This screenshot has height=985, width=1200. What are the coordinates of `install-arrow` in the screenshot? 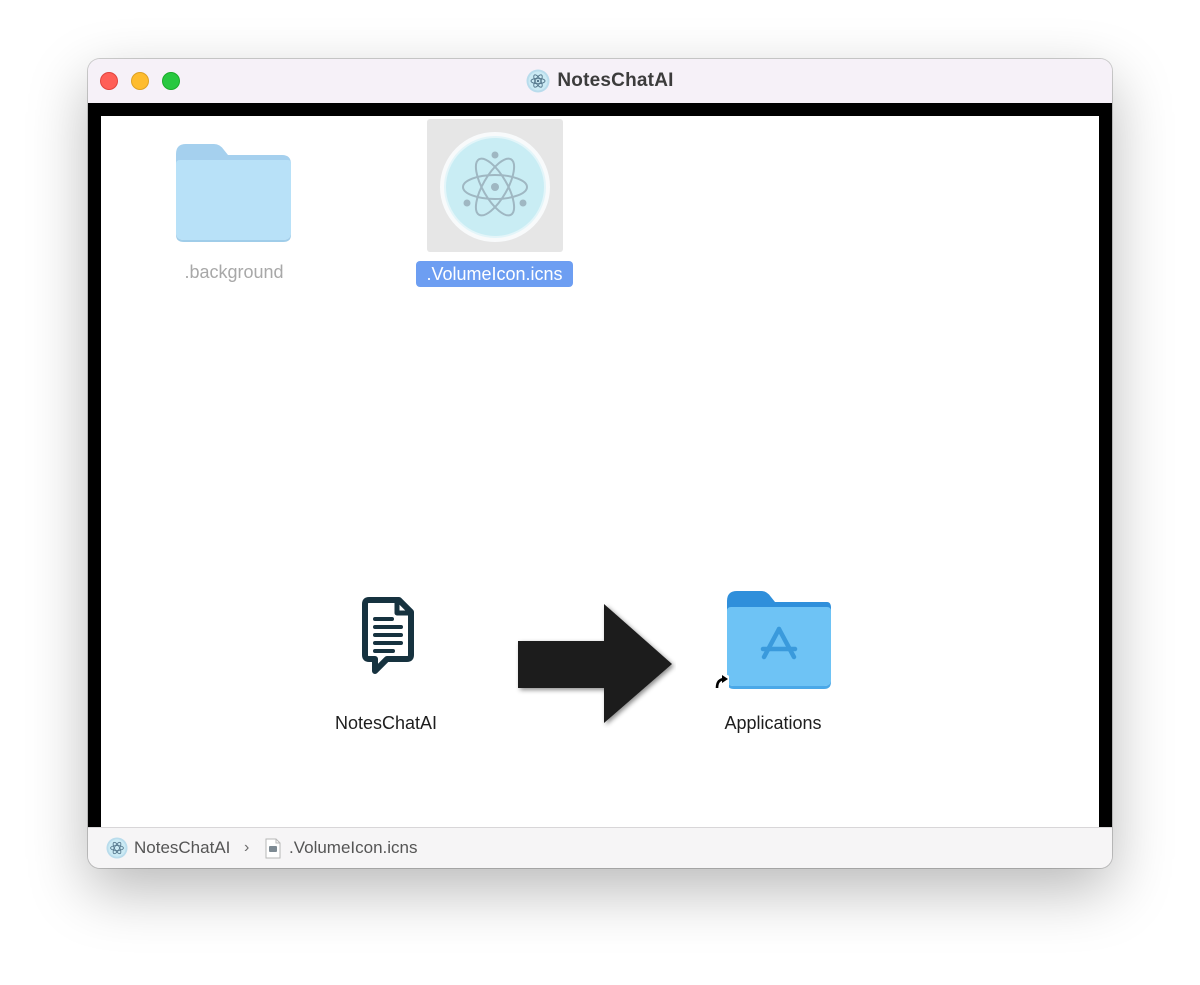 It's located at (591, 662).